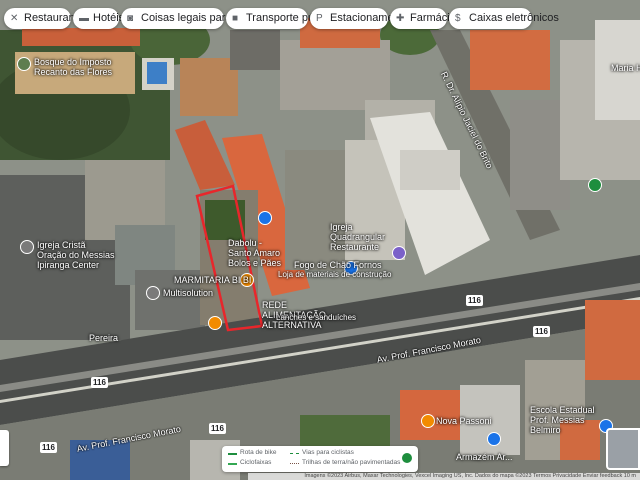  What do you see at coordinates (46, 18) in the screenshot?
I see `chip-restaurants: ✕ Restaurantes` at bounding box center [46, 18].